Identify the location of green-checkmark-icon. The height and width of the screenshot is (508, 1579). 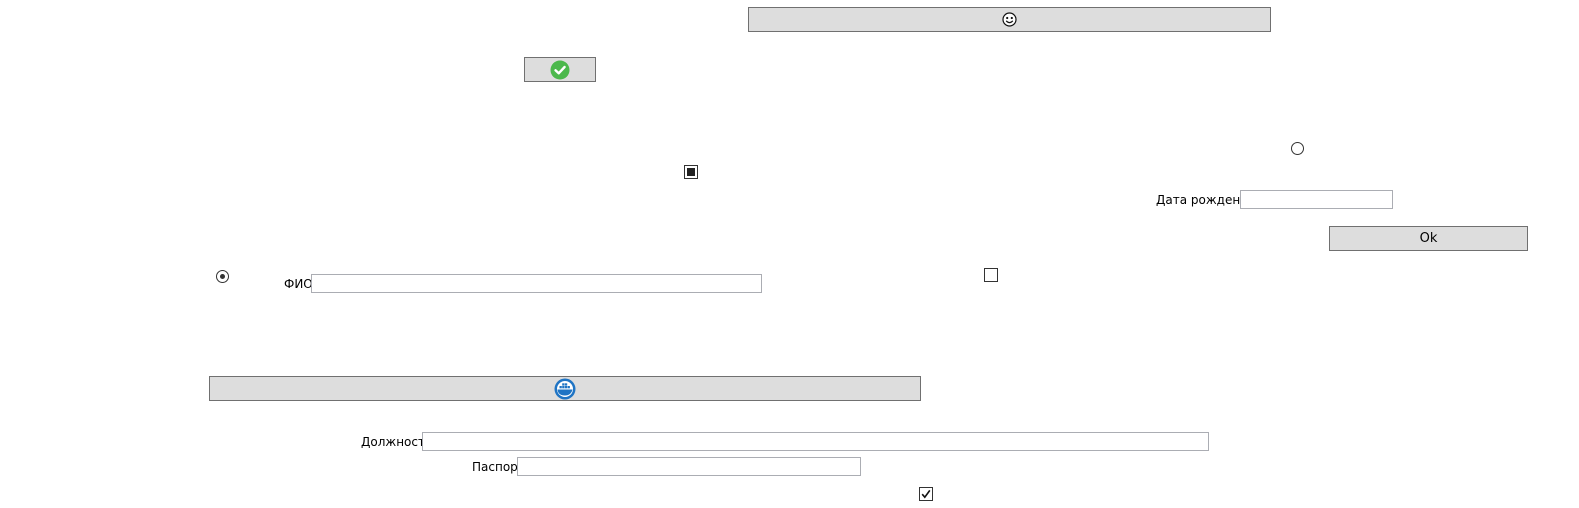
(560, 70).